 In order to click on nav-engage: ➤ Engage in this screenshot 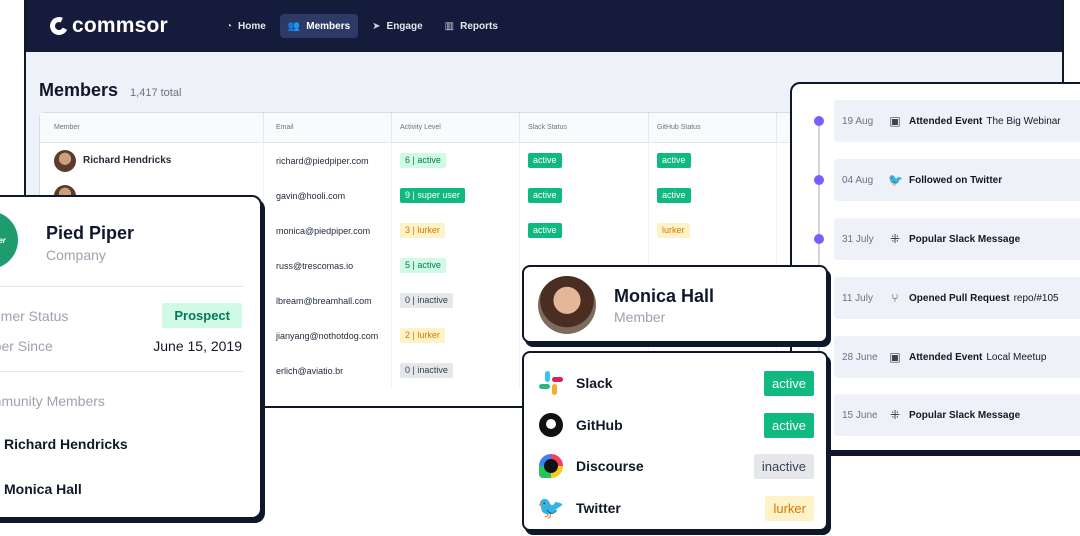, I will do `click(397, 26)`.